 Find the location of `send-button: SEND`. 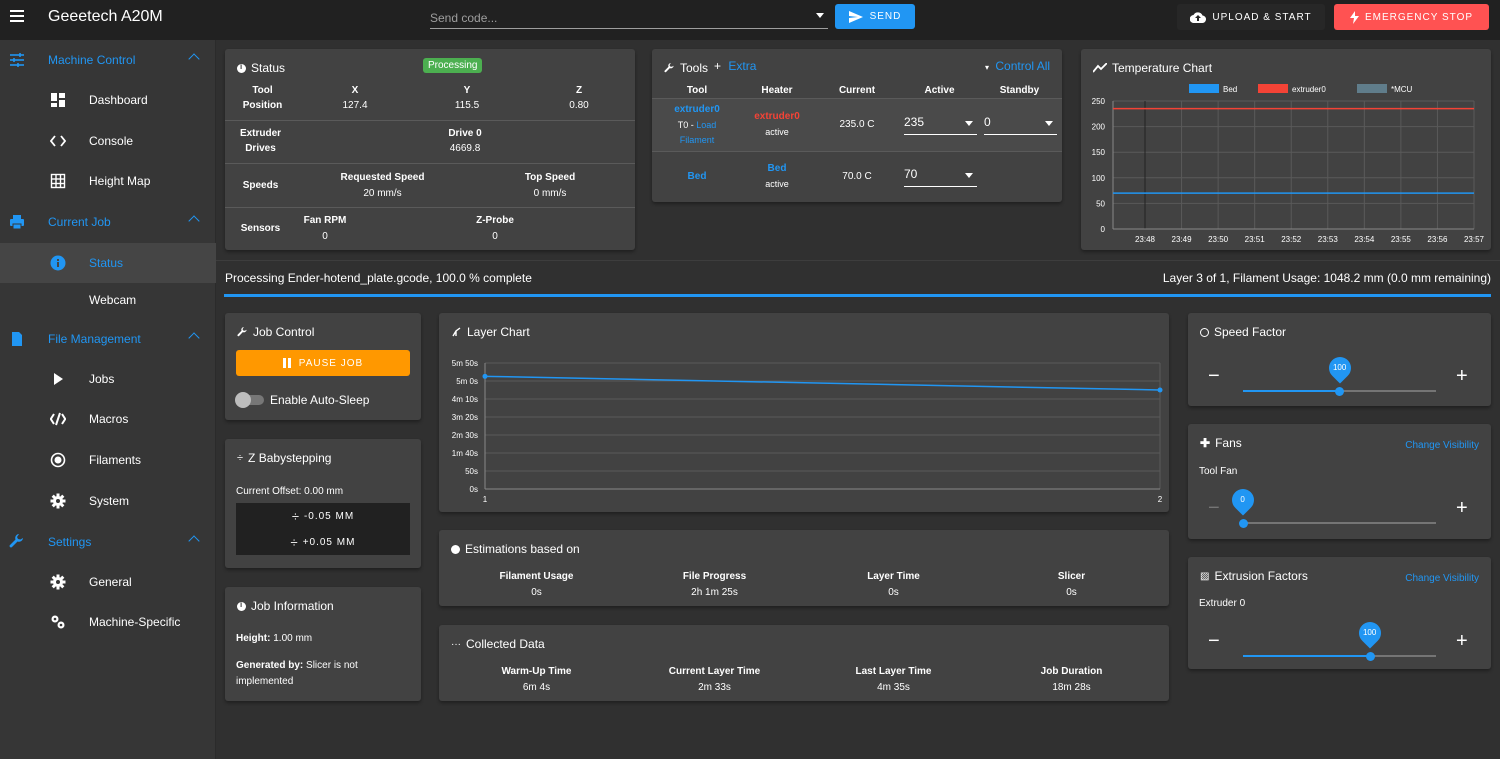

send-button: SEND is located at coordinates (875, 16).